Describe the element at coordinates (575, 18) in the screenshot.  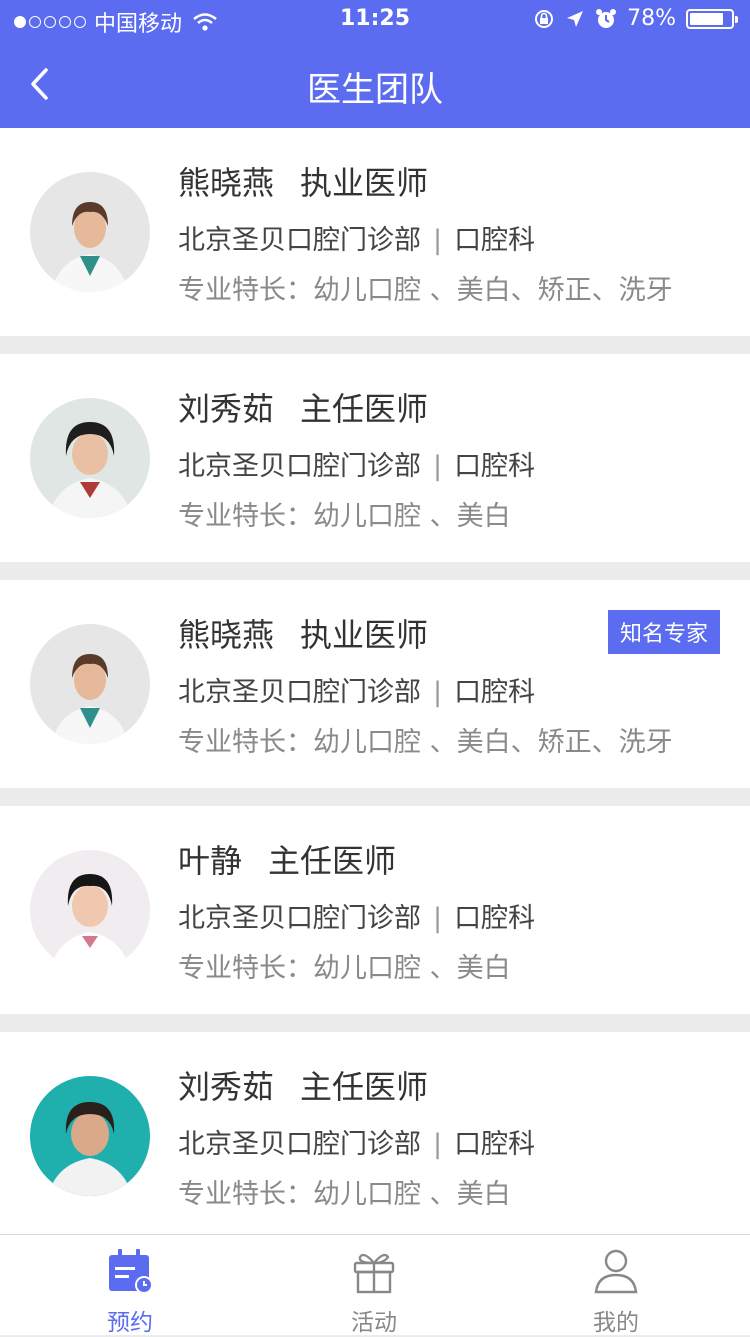
I see `location-arrow-icon` at that location.